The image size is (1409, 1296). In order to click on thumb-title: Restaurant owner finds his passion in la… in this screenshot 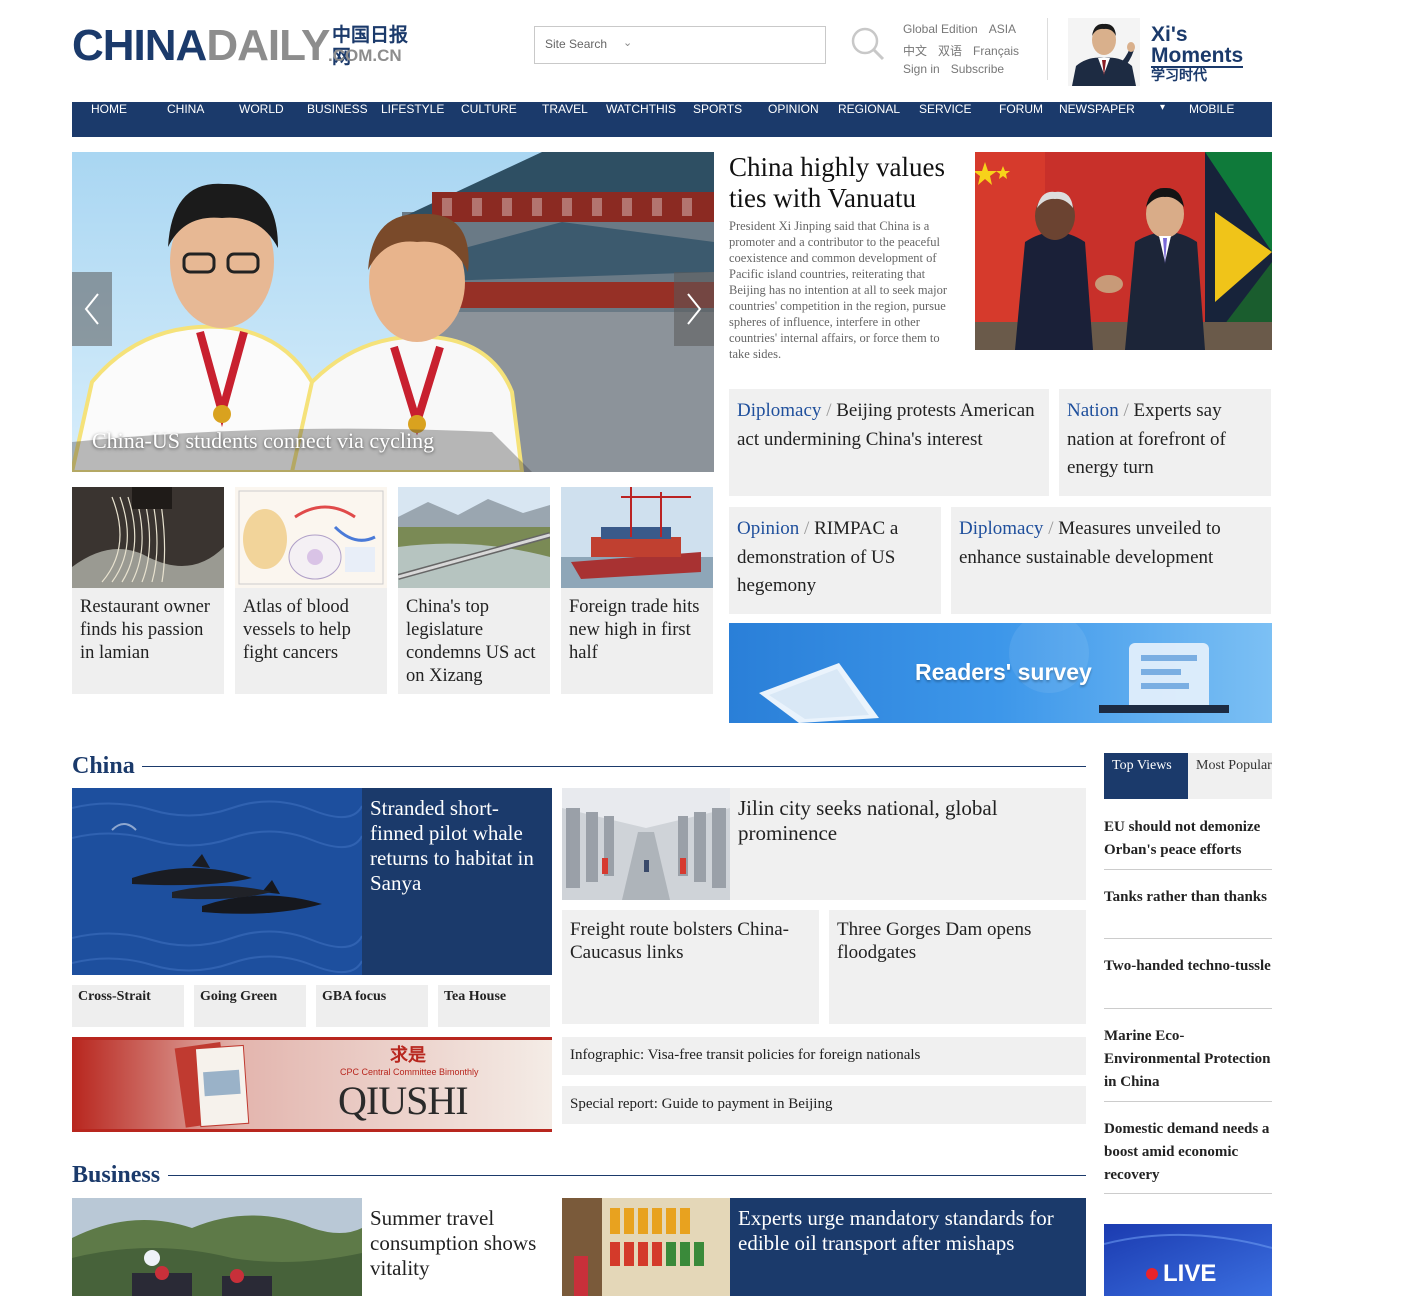, I will do `click(150, 630)`.